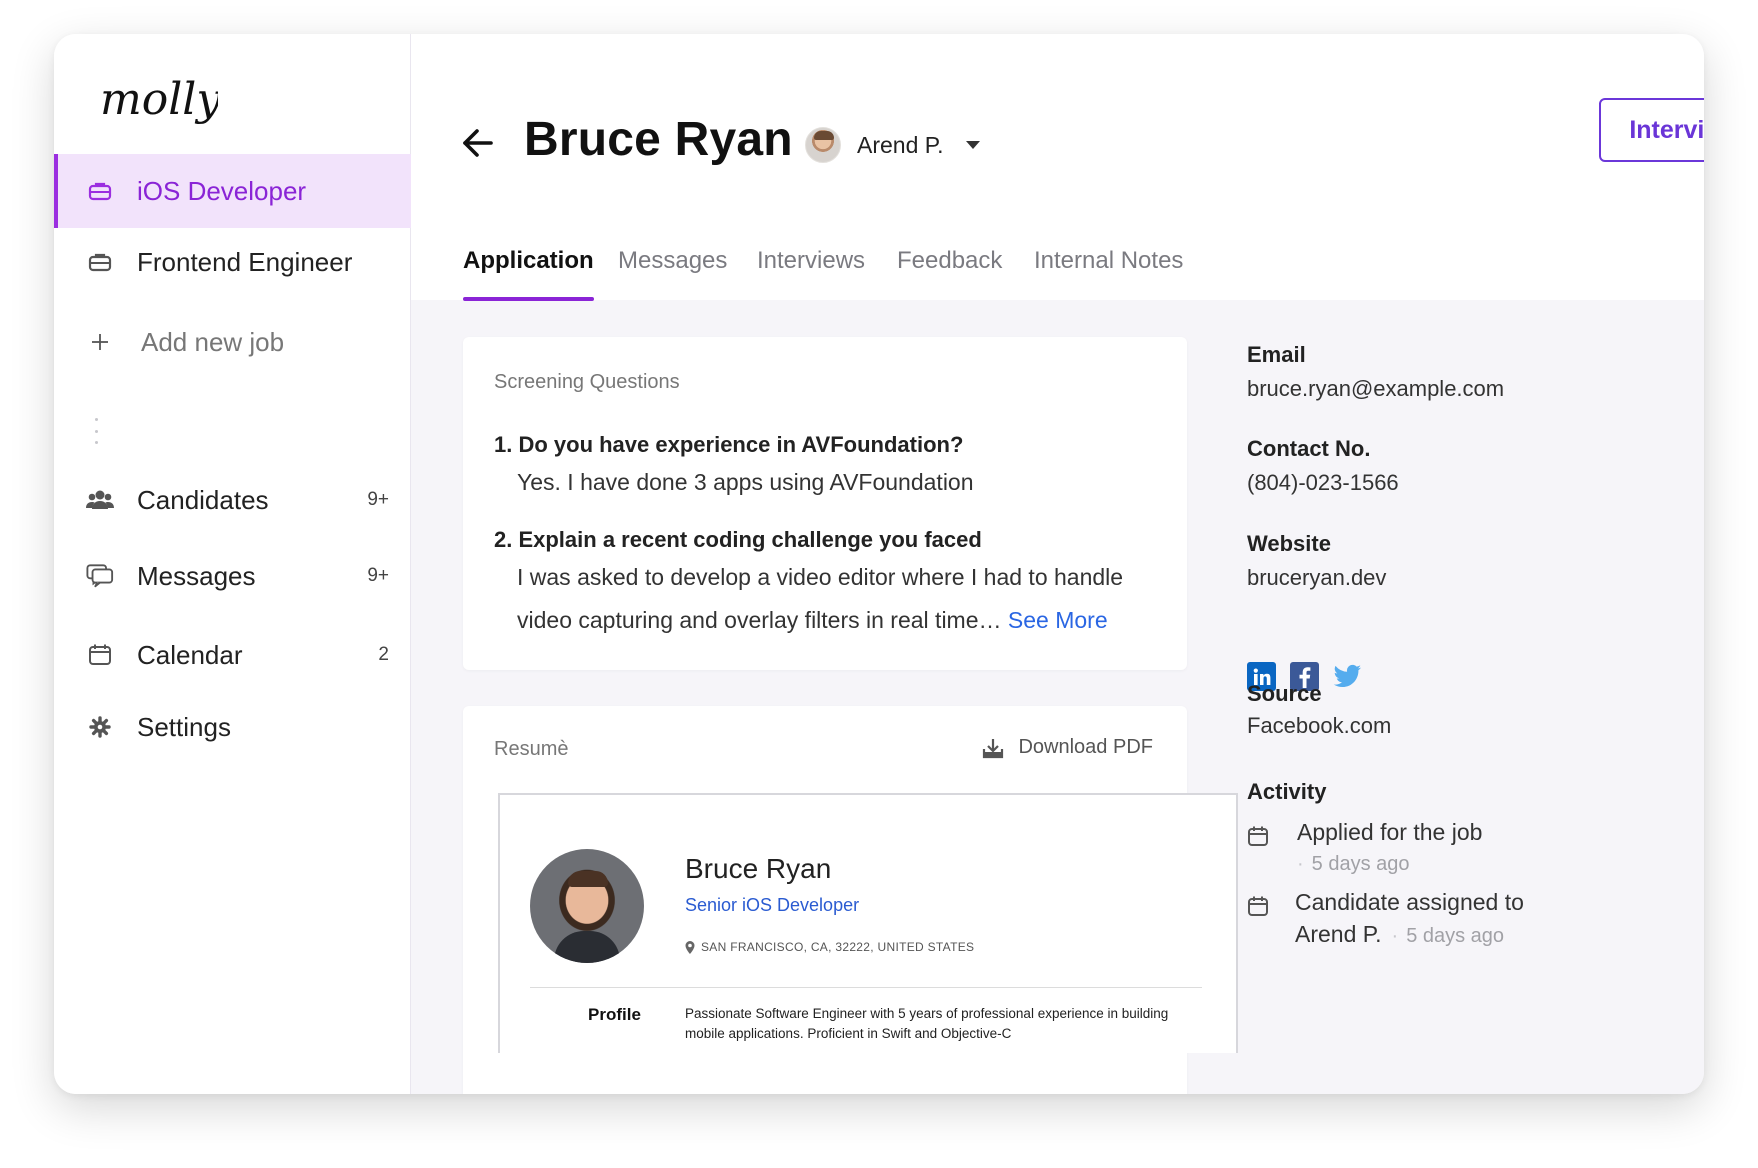 The width and height of the screenshot is (1758, 1168). Describe the element at coordinates (245, 261) in the screenshot. I see `job-item-label: Frontend Engineer` at that location.